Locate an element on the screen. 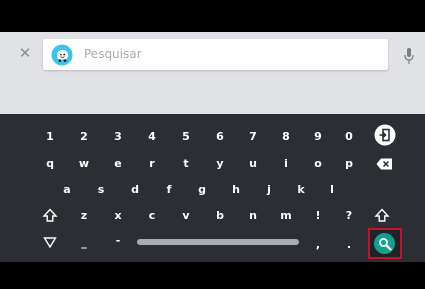 The image size is (425, 289). key-2: 2 is located at coordinates (84, 137).